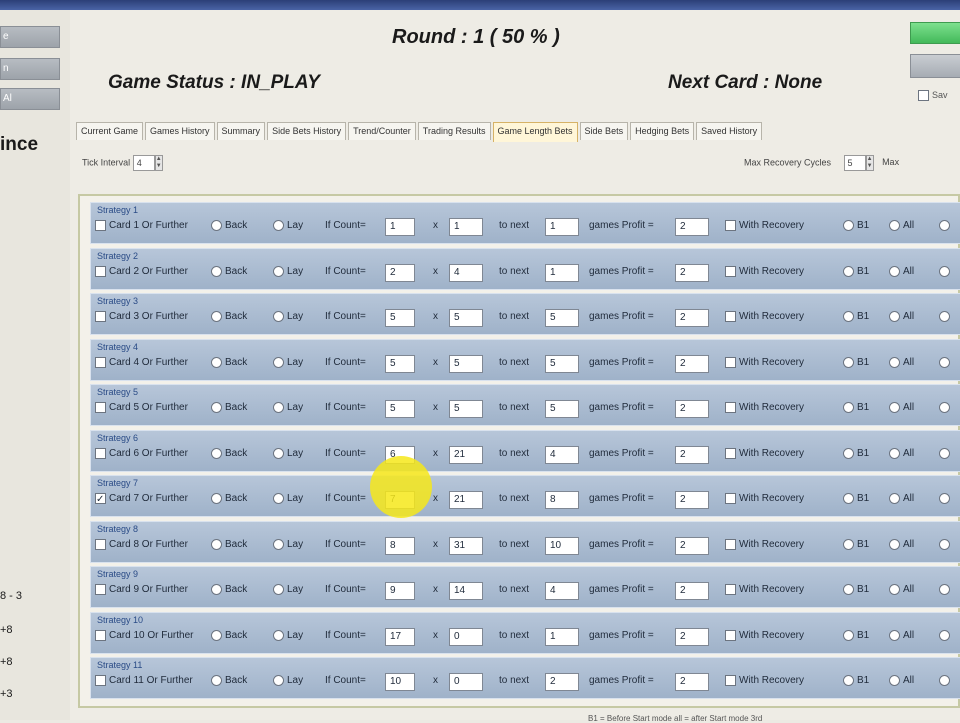  Describe the element at coordinates (562, 682) in the screenshot. I see `next-games-input: 2` at that location.